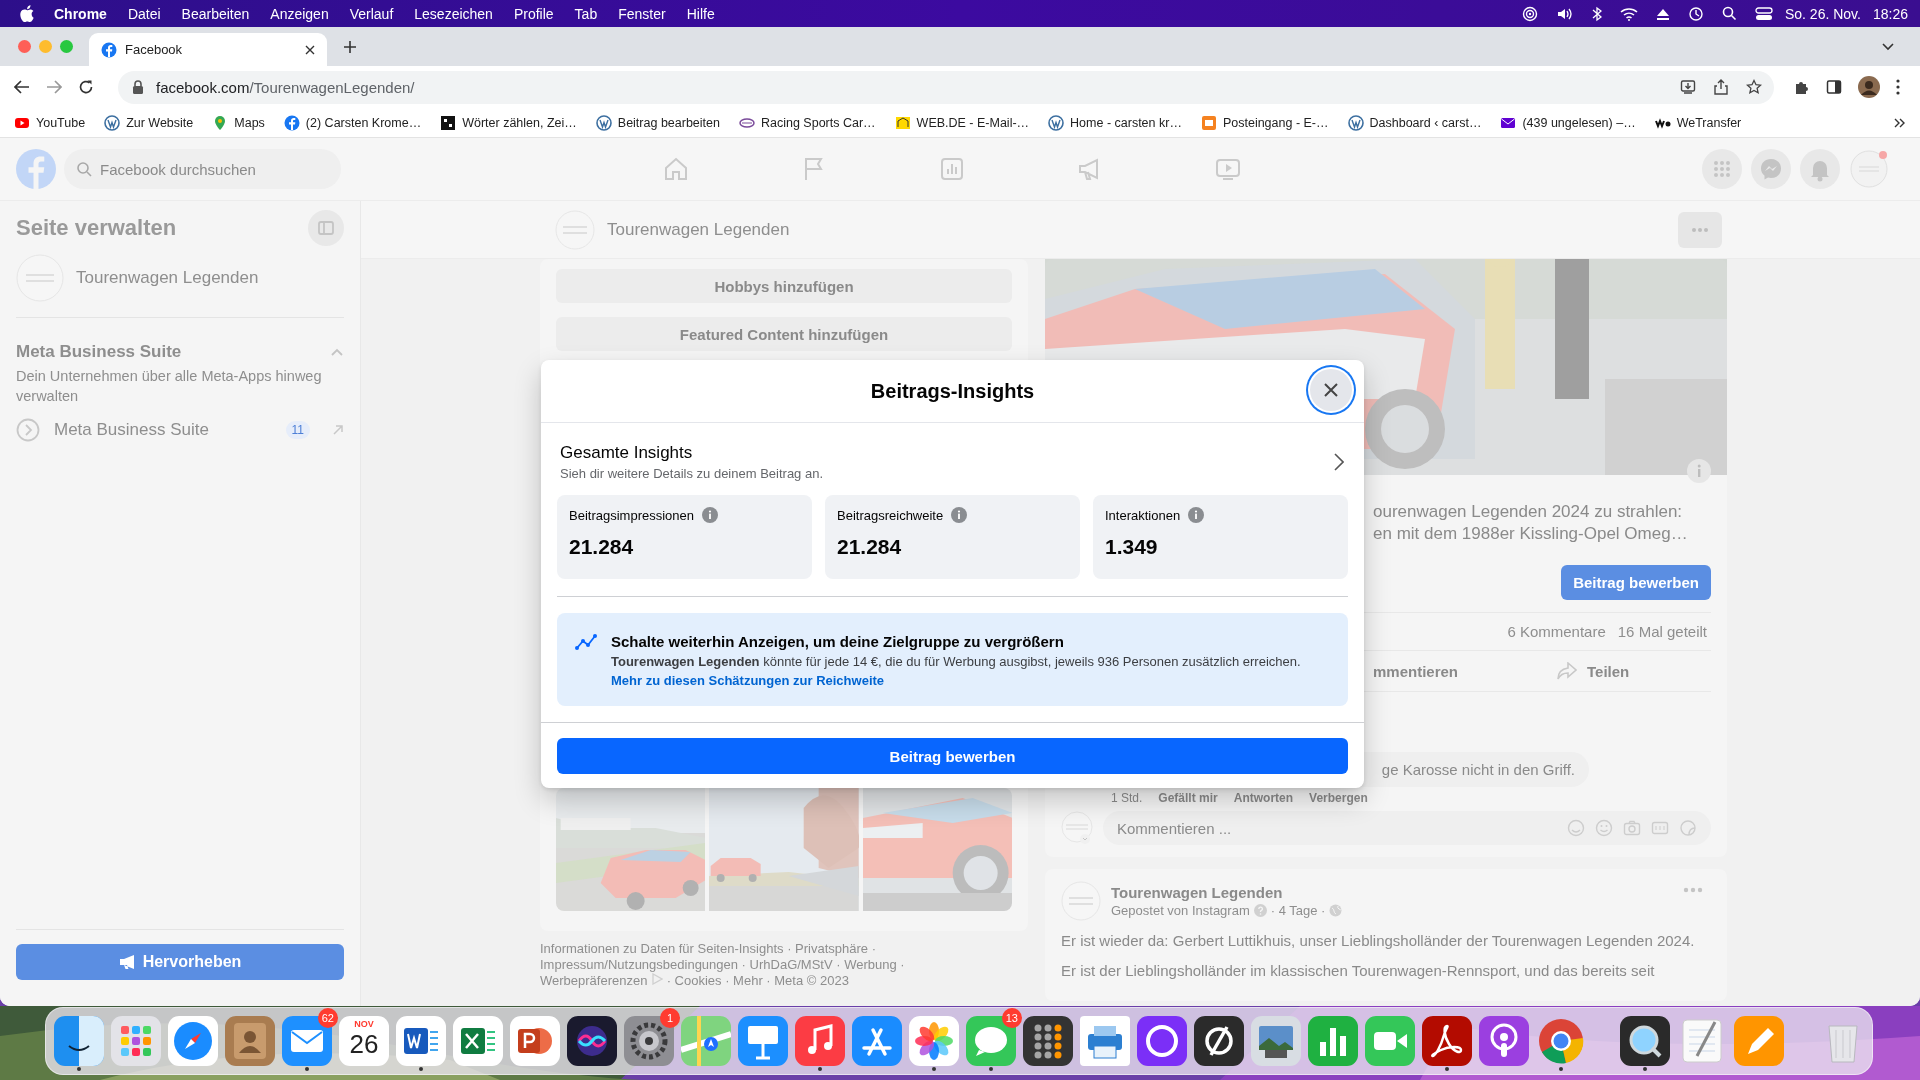 The image size is (1920, 1080). I want to click on star-icon, so click(1754, 87).